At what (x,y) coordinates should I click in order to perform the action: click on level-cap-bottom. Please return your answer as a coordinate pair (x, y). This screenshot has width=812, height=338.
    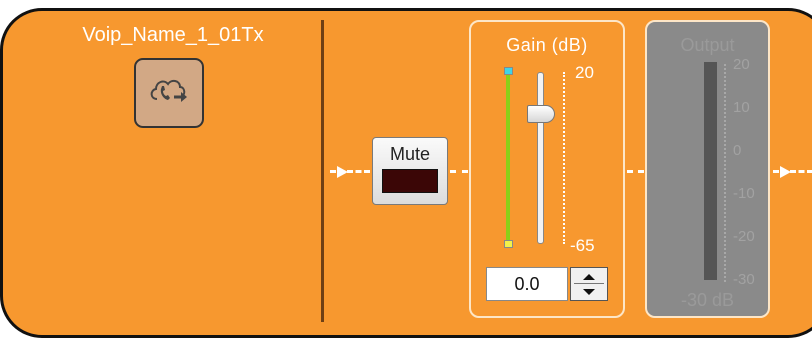
    Looking at the image, I should click on (508, 244).